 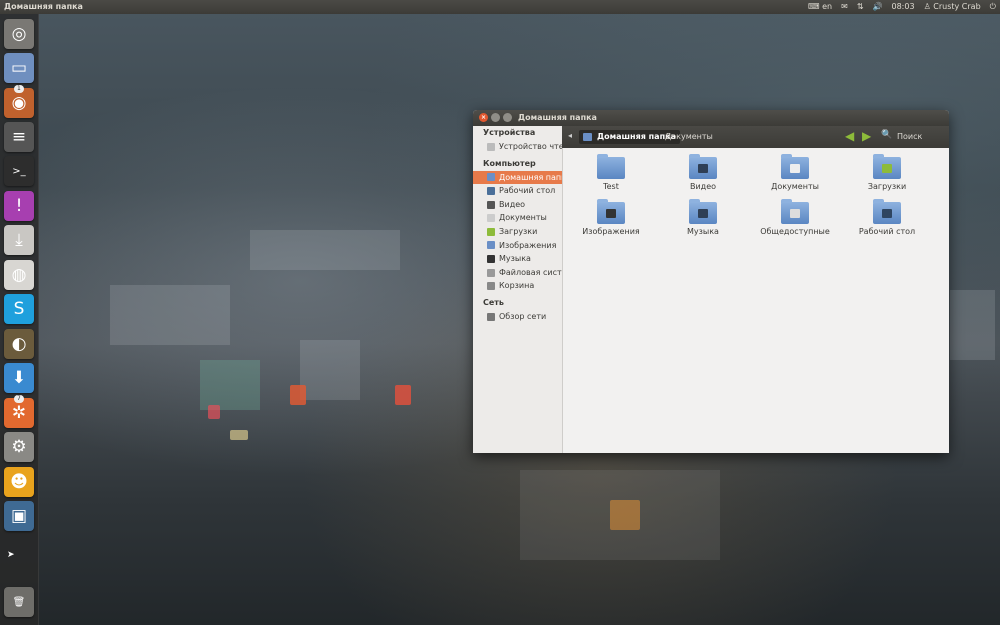 What do you see at coordinates (795, 211) in the screenshot?
I see `public-folder-icon` at bounding box center [795, 211].